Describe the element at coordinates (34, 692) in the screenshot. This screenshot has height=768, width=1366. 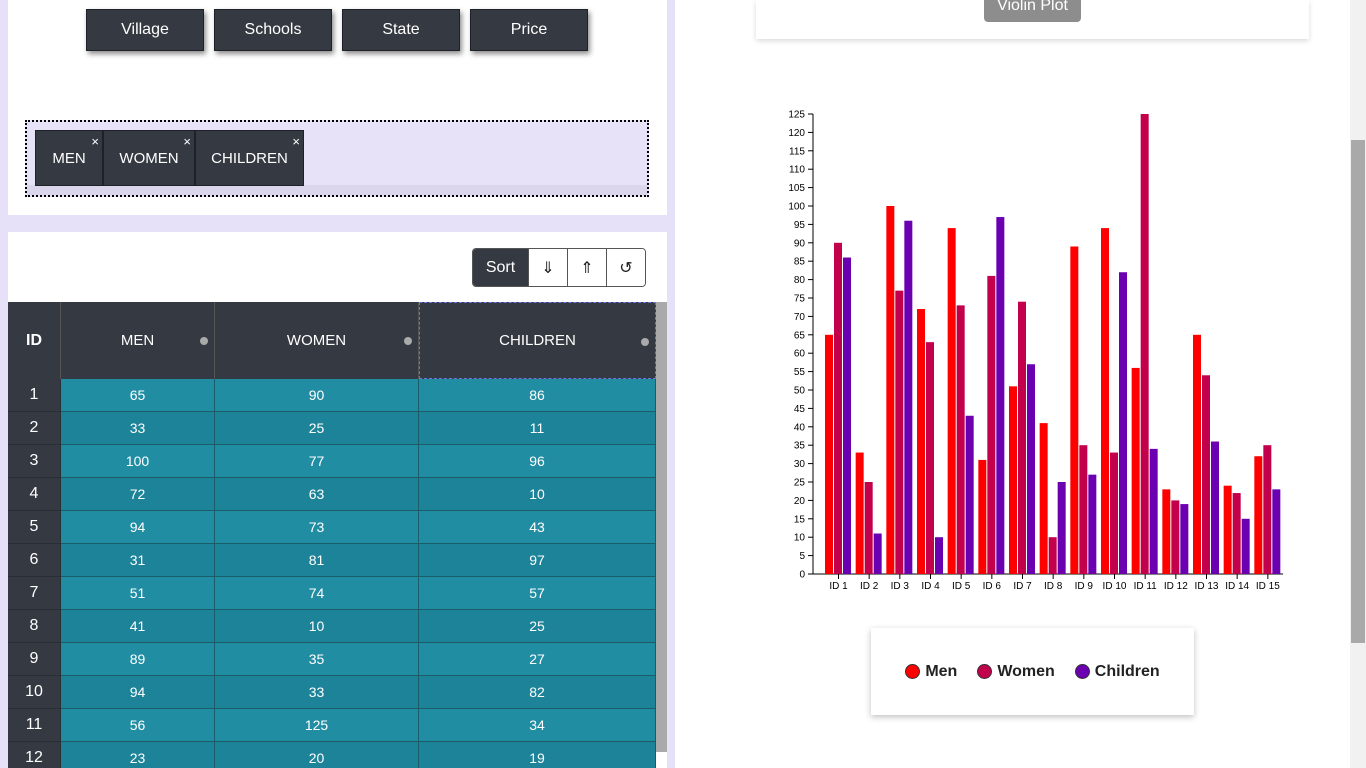
I see `row-id-cell: 10` at that location.